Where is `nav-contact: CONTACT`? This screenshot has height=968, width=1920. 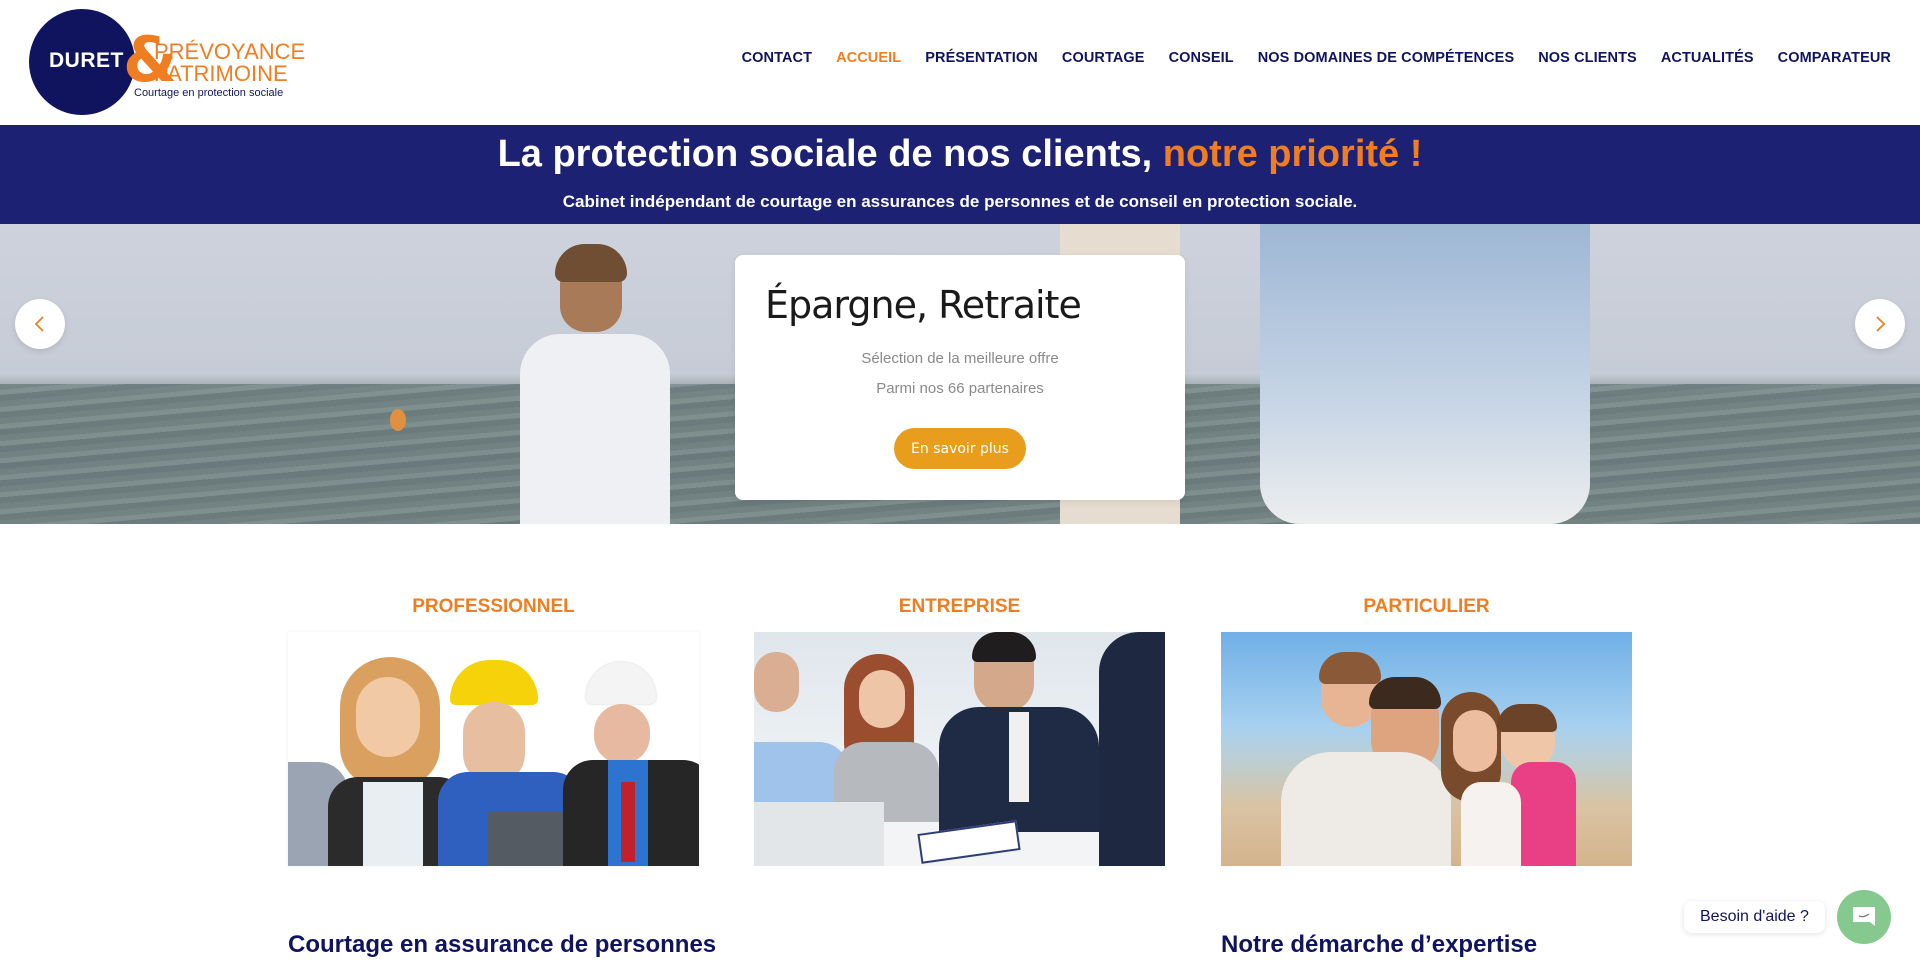 nav-contact: CONTACT is located at coordinates (777, 58).